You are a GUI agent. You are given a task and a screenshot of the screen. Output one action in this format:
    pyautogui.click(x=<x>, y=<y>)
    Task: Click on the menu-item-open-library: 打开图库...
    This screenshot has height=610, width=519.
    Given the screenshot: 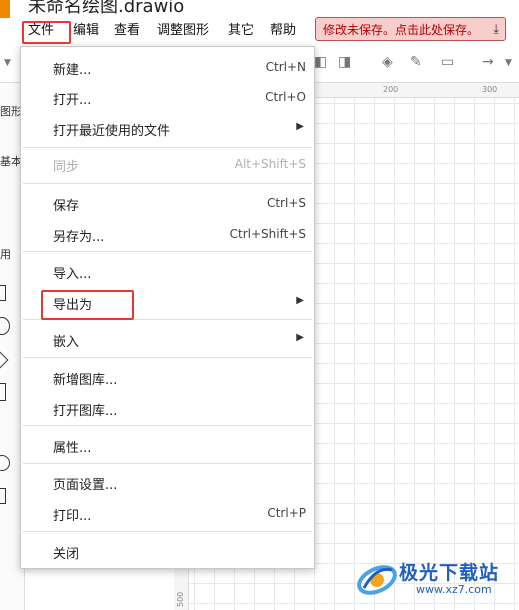 What is the action you would take?
    pyautogui.click(x=167, y=408)
    